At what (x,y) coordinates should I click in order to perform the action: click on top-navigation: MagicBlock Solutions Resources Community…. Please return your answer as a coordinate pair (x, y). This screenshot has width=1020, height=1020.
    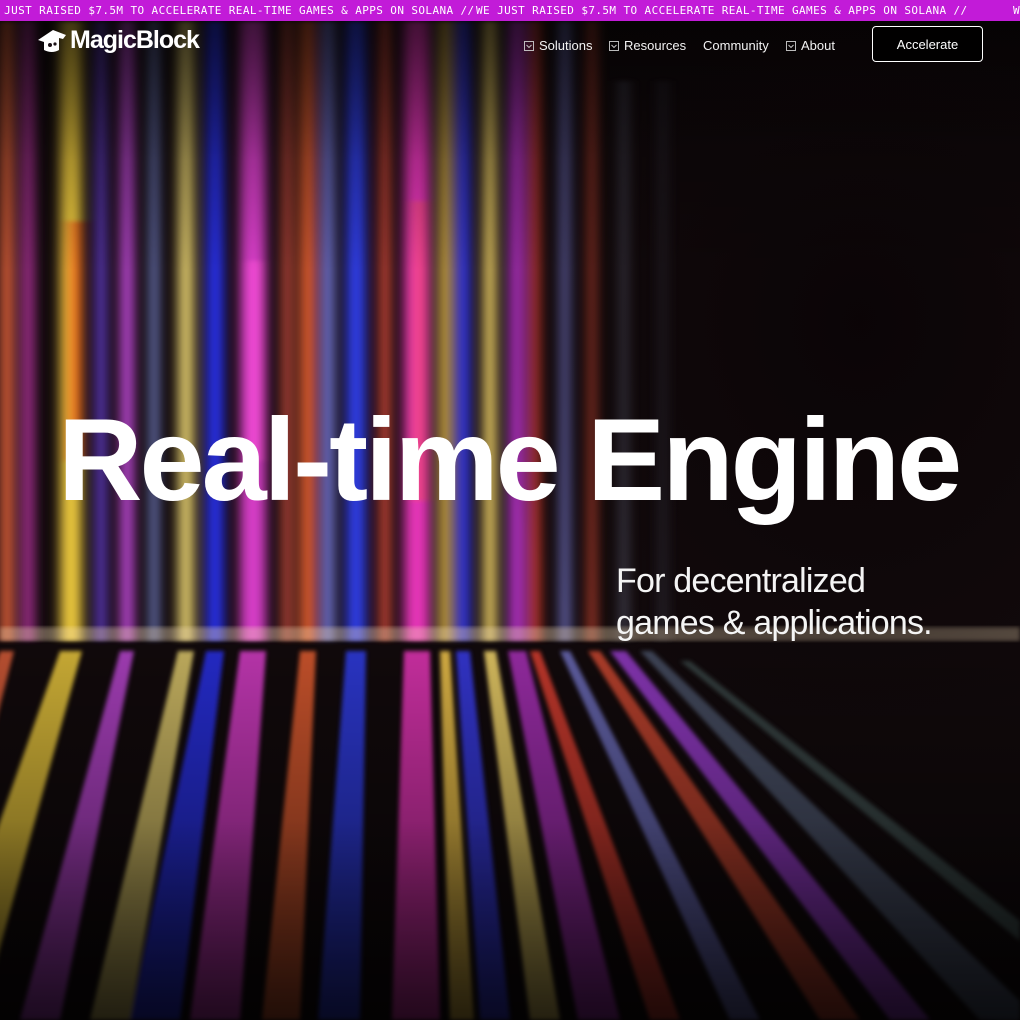
    Looking at the image, I should click on (510, 45).